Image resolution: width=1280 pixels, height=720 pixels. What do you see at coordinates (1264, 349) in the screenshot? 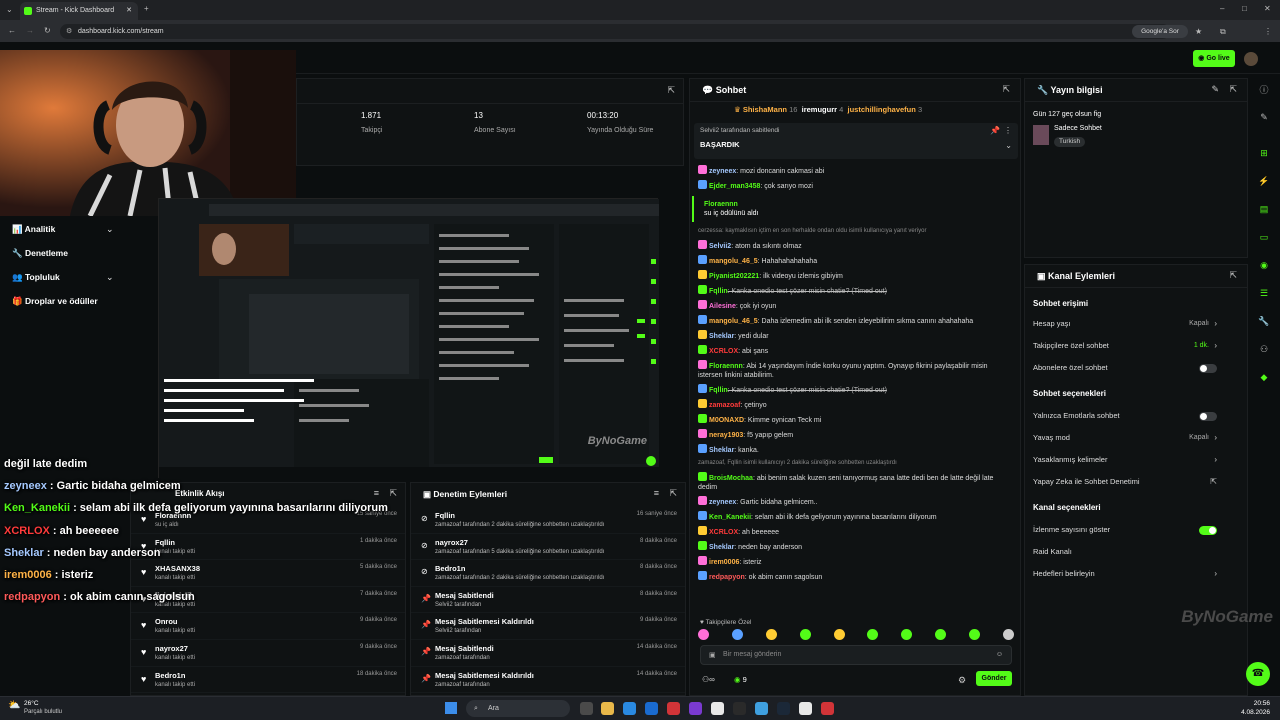
I see `users-icon: ⚇` at bounding box center [1264, 349].